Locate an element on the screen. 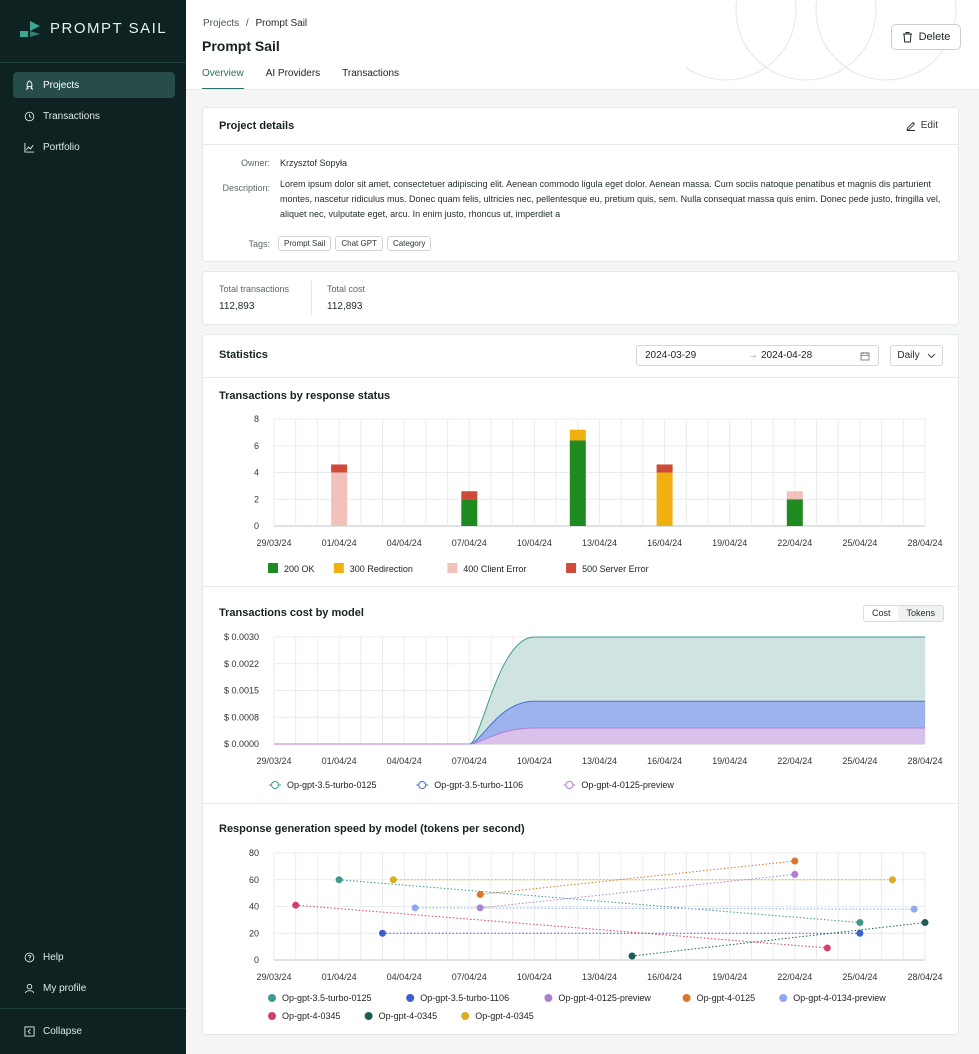  sidebar-item-help: Help is located at coordinates (94, 957).